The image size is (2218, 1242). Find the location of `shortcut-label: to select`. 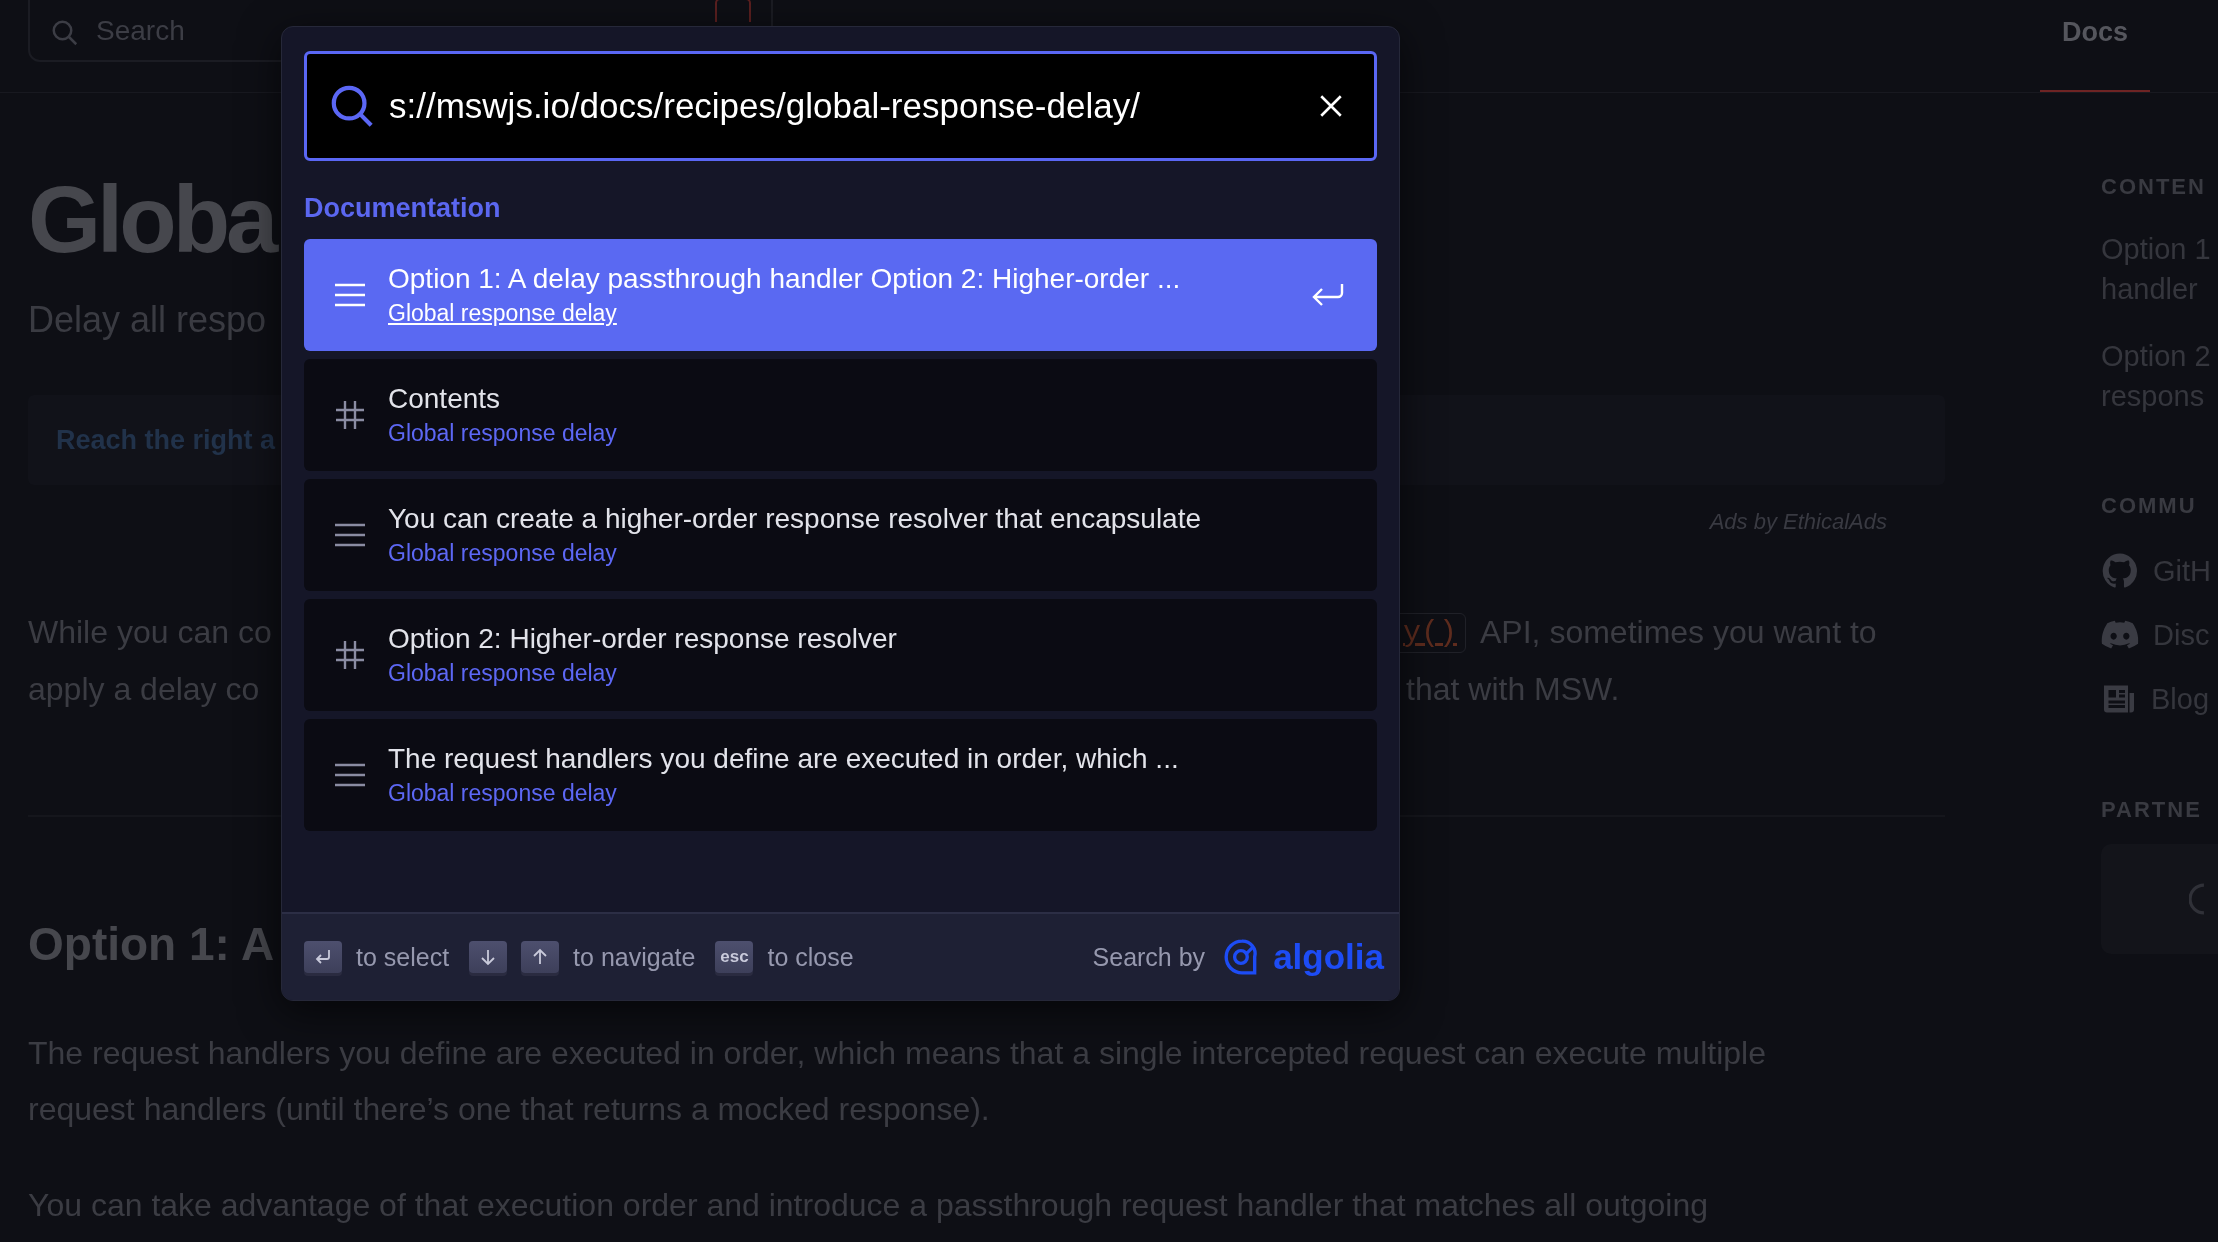

shortcut-label: to select is located at coordinates (403, 957).